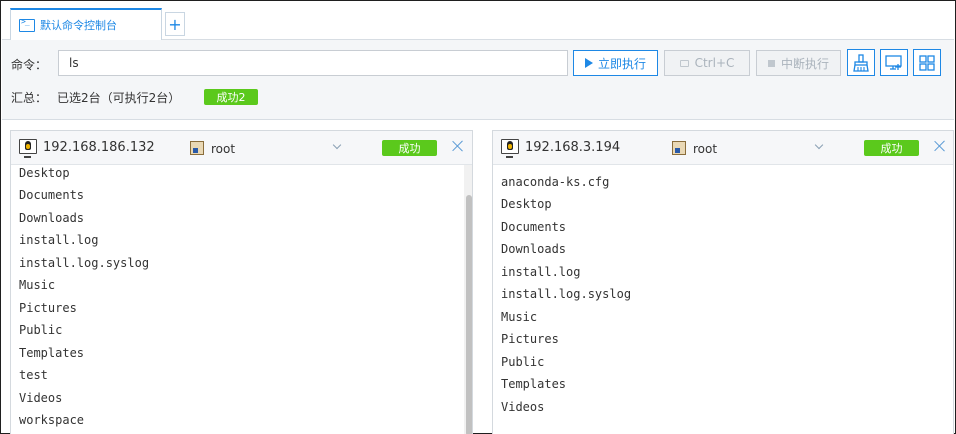 This screenshot has height=434, width=956. What do you see at coordinates (588, 63) in the screenshot?
I see `play-icon` at bounding box center [588, 63].